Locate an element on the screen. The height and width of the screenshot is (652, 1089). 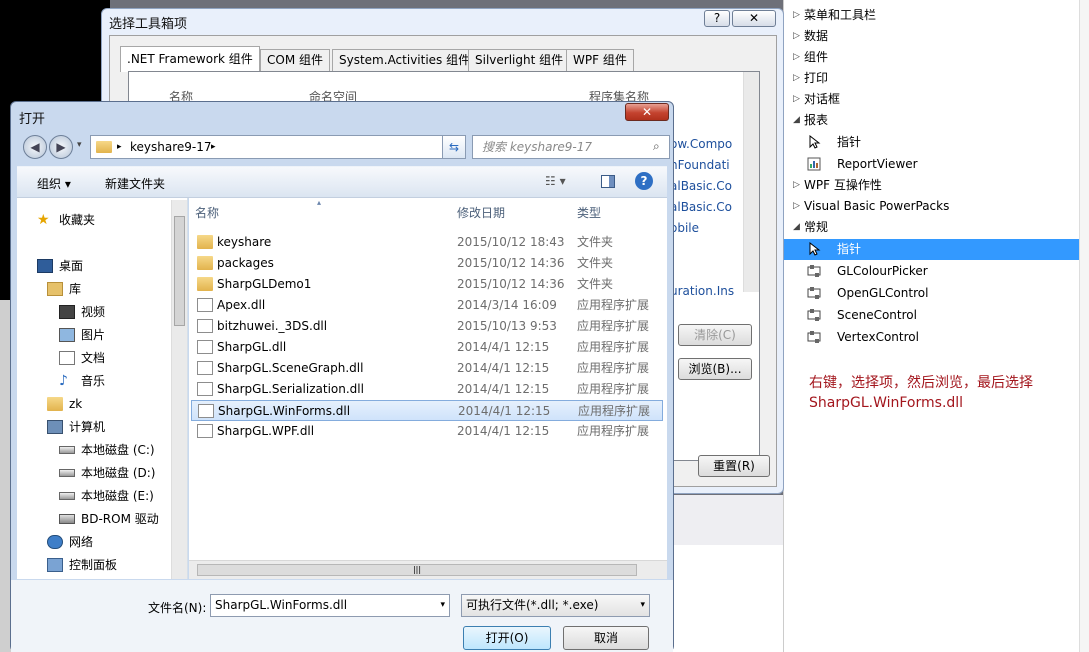
search-input: 搜索 keyshare9-17 is located at coordinates (571, 147).